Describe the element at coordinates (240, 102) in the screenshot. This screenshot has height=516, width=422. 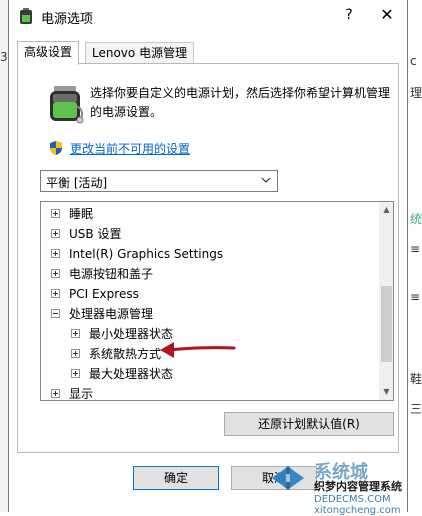
I see `description-text: 选择你要自定义的电源计划，然后选择你希望计算机管理的电源设置。` at that location.